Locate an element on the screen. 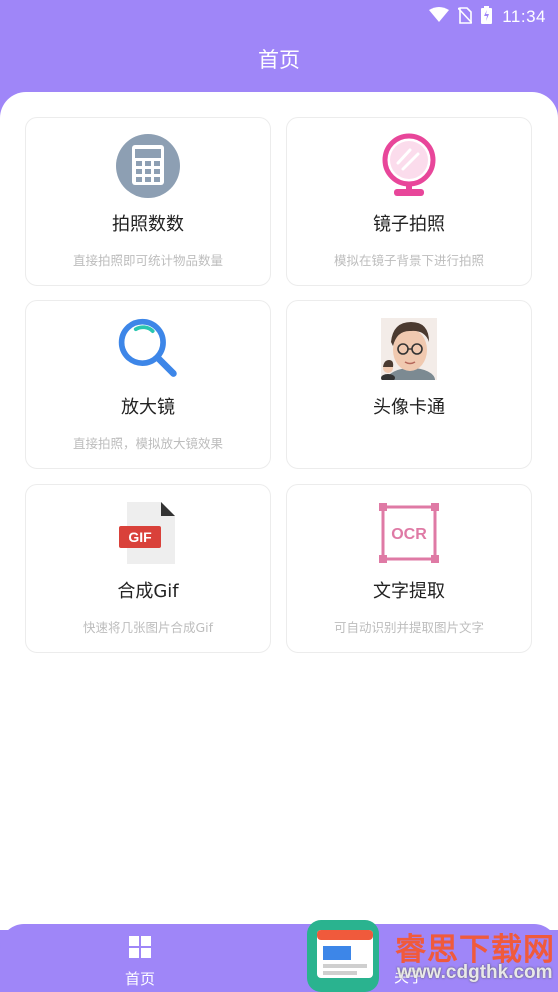 The height and width of the screenshot is (992, 558). magnifier-icon is located at coordinates (148, 349).